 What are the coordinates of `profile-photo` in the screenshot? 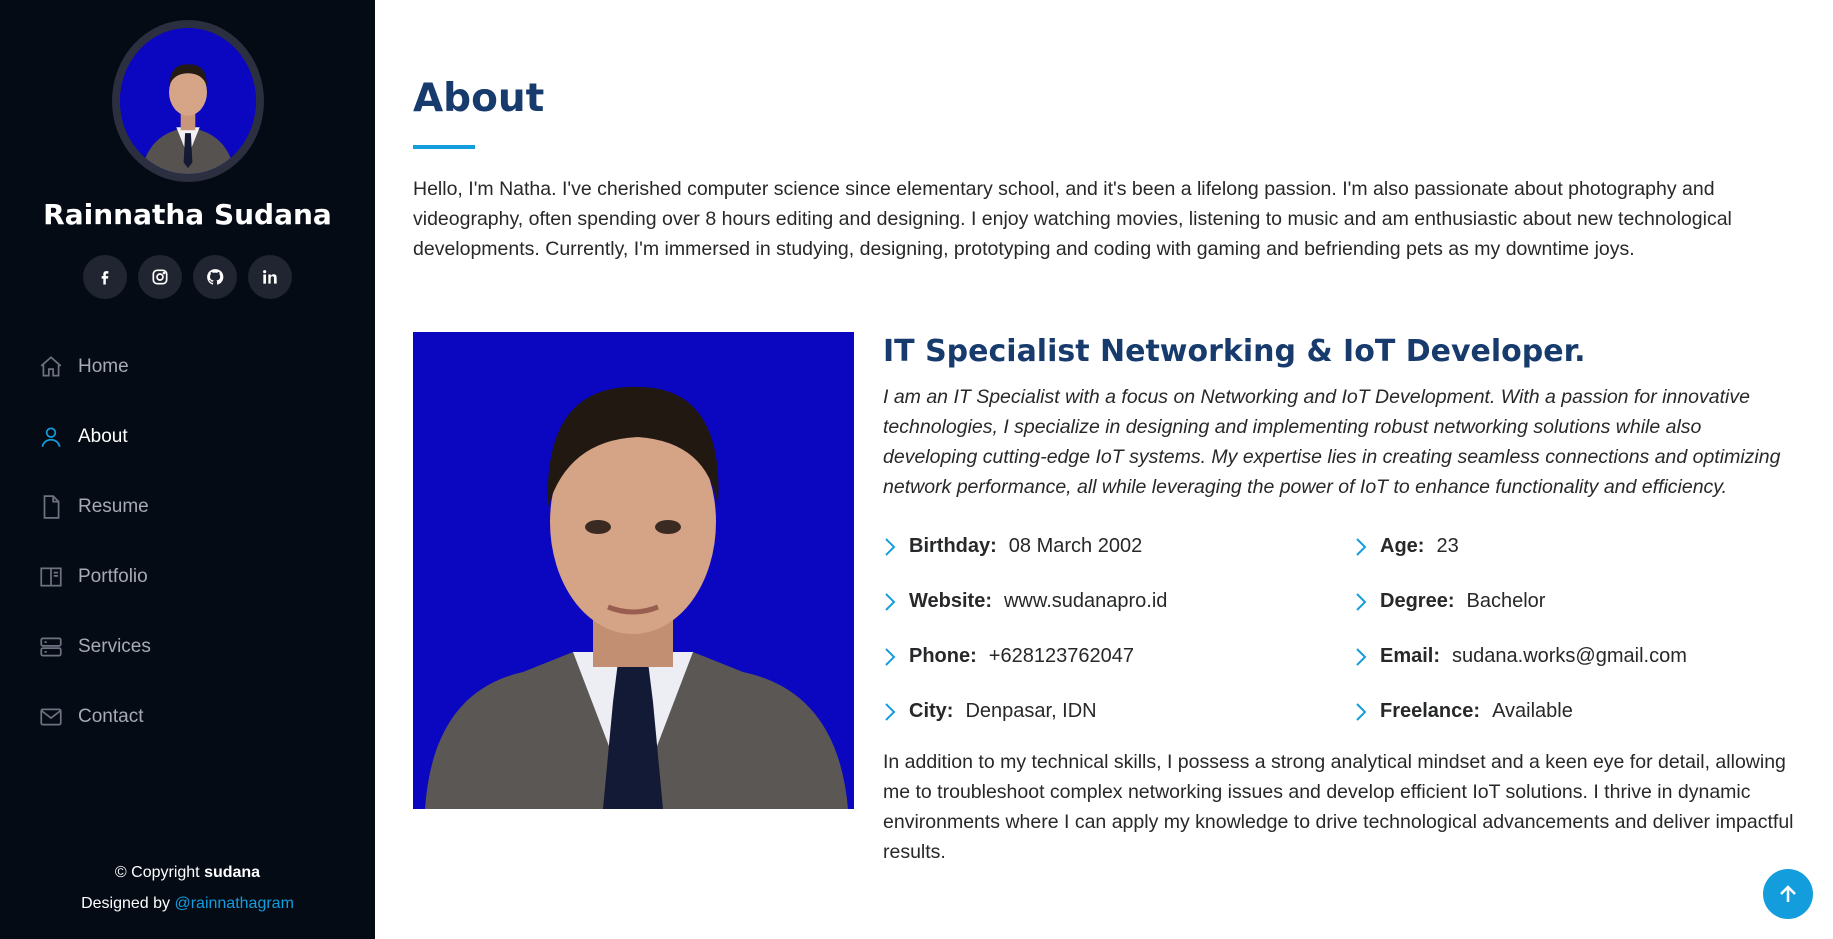 It's located at (633, 570).